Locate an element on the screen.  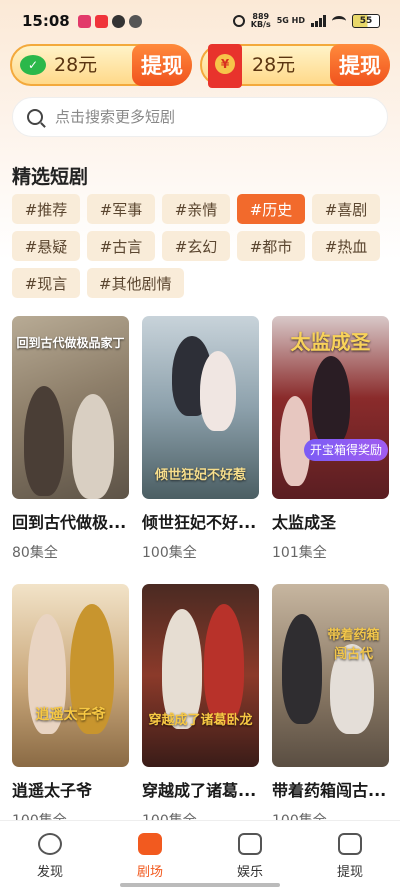
redpacket-cash-banner: ¥ 28元 提现 is located at coordinates (295, 66).